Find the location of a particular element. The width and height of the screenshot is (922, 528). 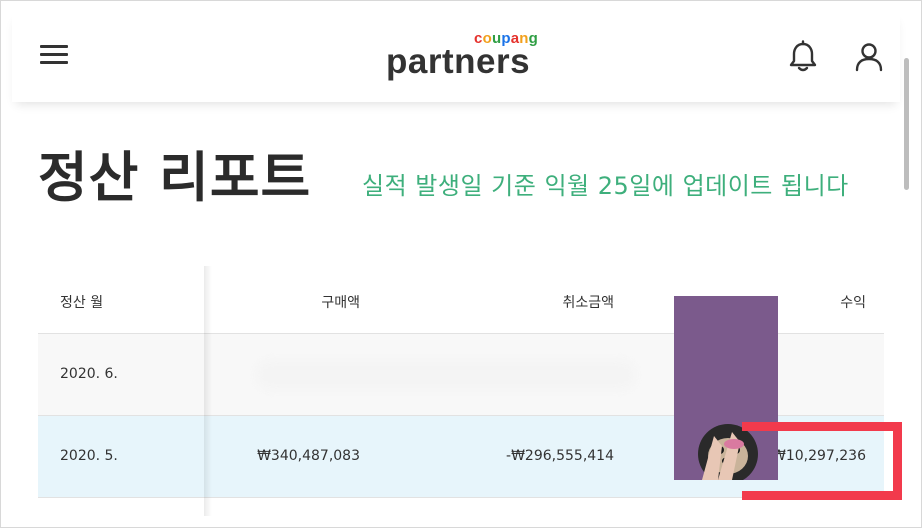

fixed-column-shadow is located at coordinates (208, 391).